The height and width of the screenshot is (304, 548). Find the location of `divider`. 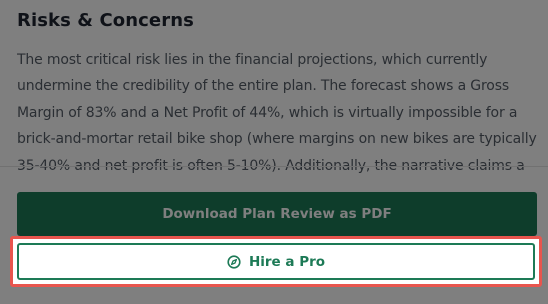

divider is located at coordinates (274, 166).